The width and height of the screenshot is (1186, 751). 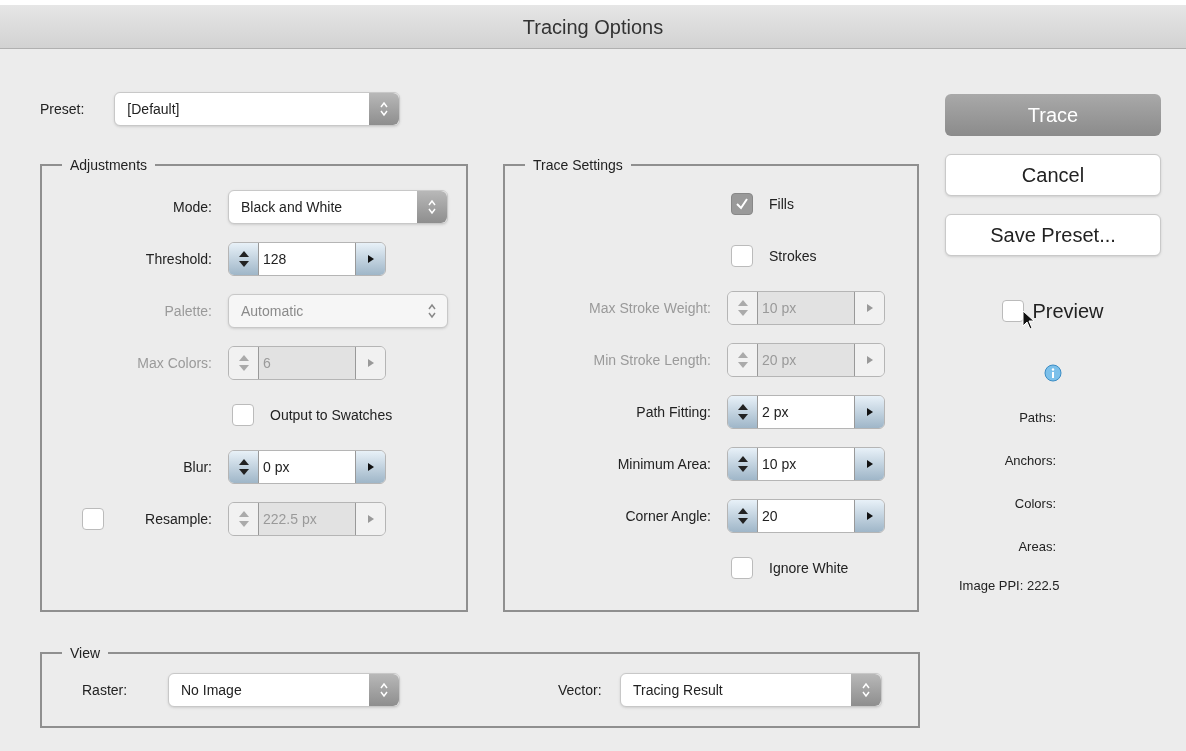 What do you see at coordinates (62, 109) in the screenshot?
I see `field-label: Preset:` at bounding box center [62, 109].